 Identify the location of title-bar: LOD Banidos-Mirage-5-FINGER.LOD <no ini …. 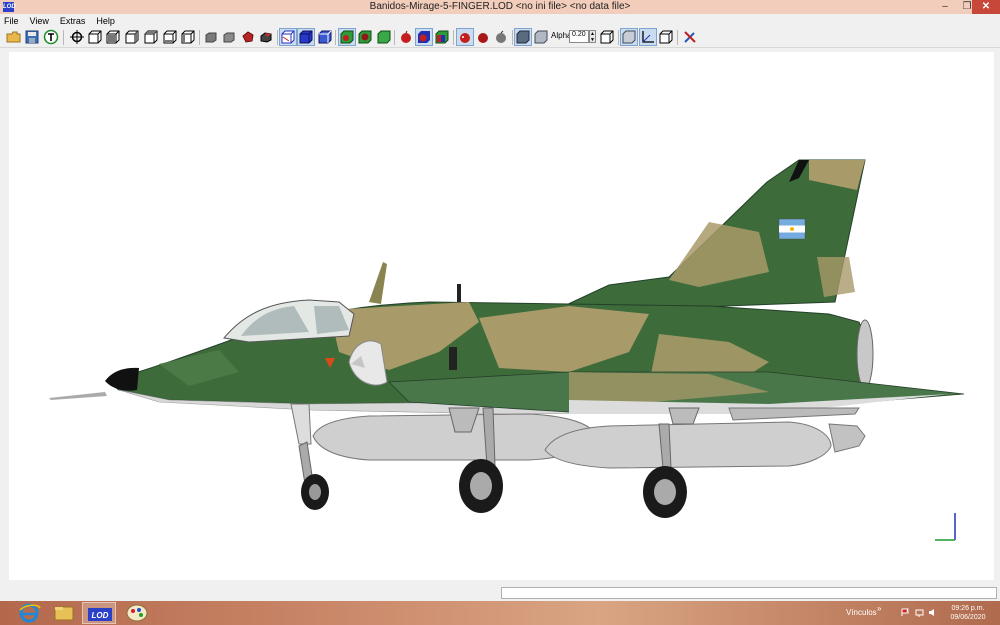
(500, 7).